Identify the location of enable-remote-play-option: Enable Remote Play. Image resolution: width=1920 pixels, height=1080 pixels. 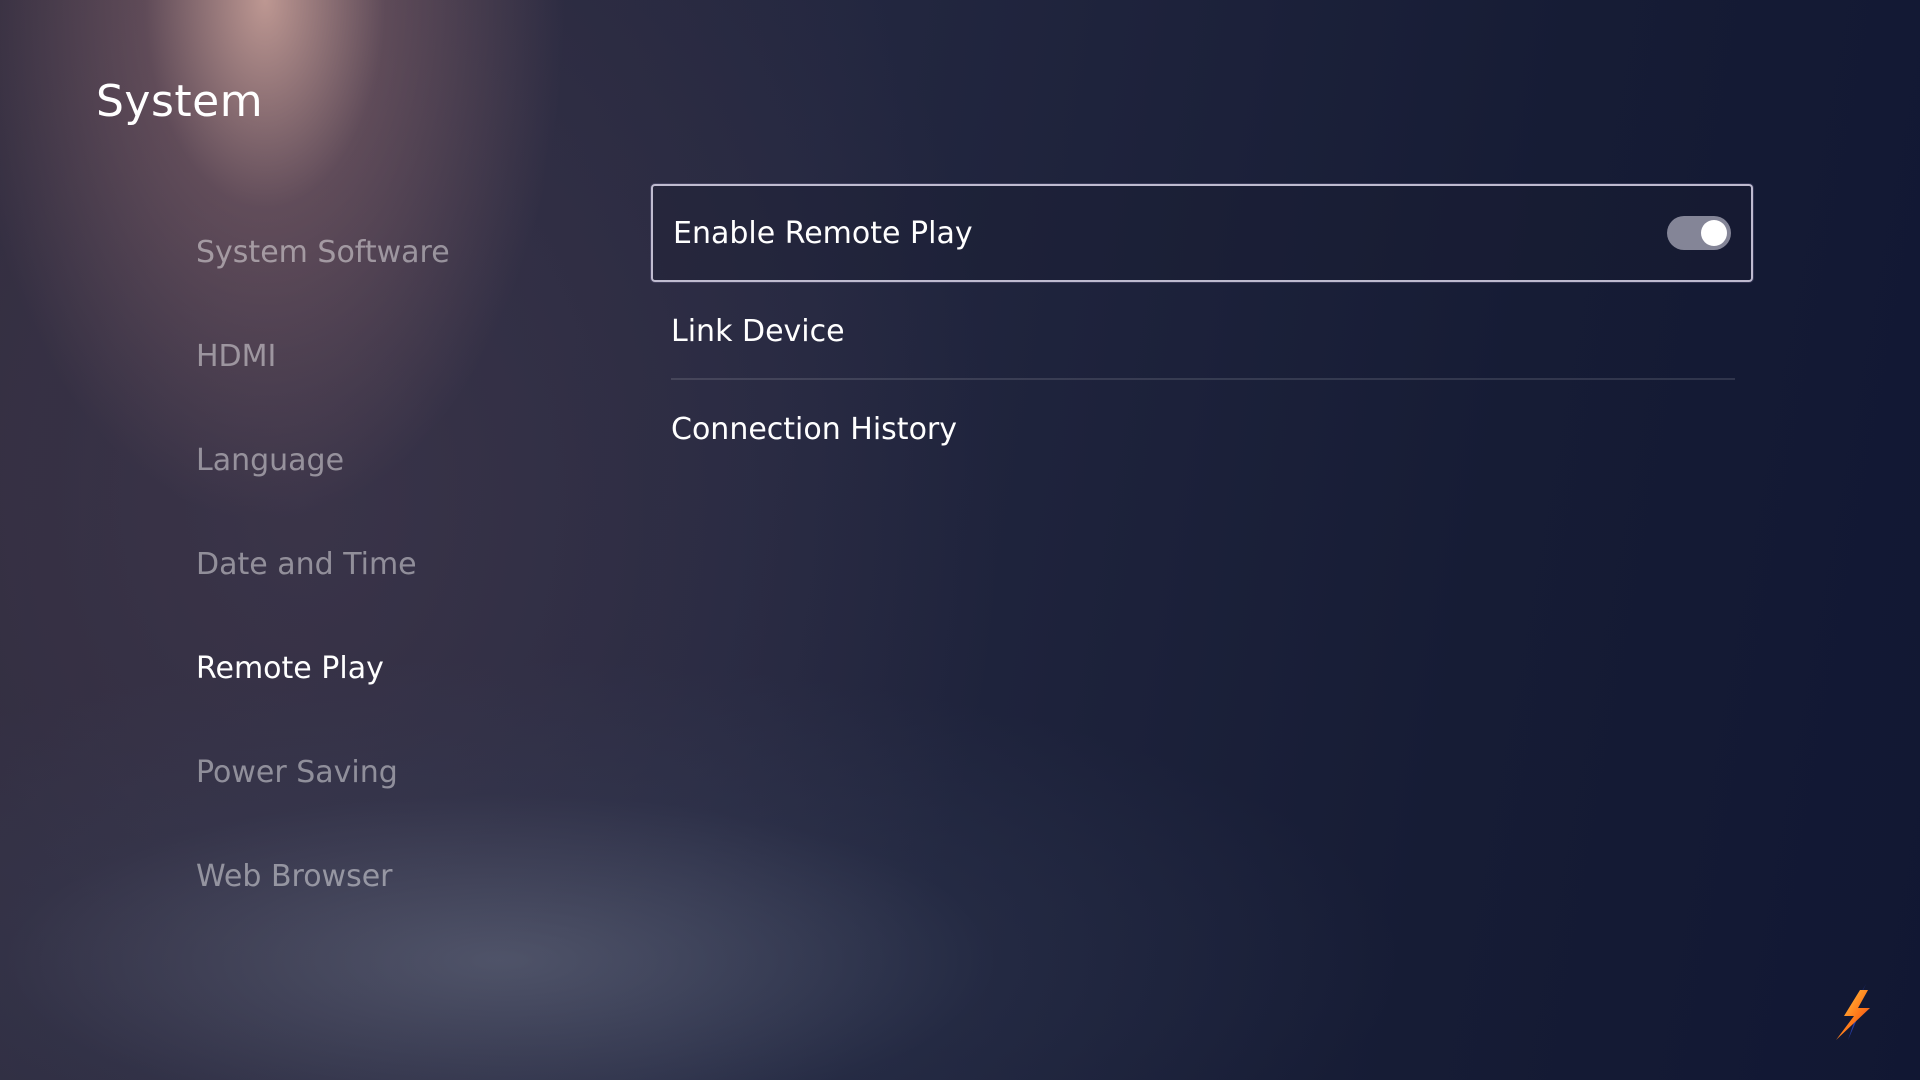
(1202, 233).